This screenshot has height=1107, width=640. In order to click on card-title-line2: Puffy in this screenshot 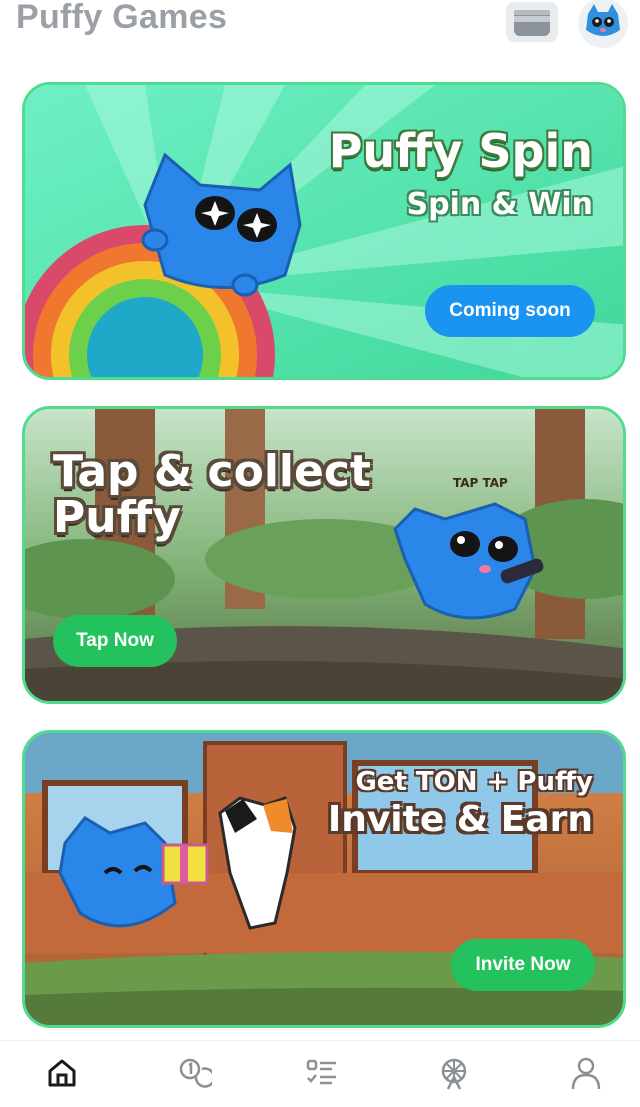, I will do `click(117, 518)`.